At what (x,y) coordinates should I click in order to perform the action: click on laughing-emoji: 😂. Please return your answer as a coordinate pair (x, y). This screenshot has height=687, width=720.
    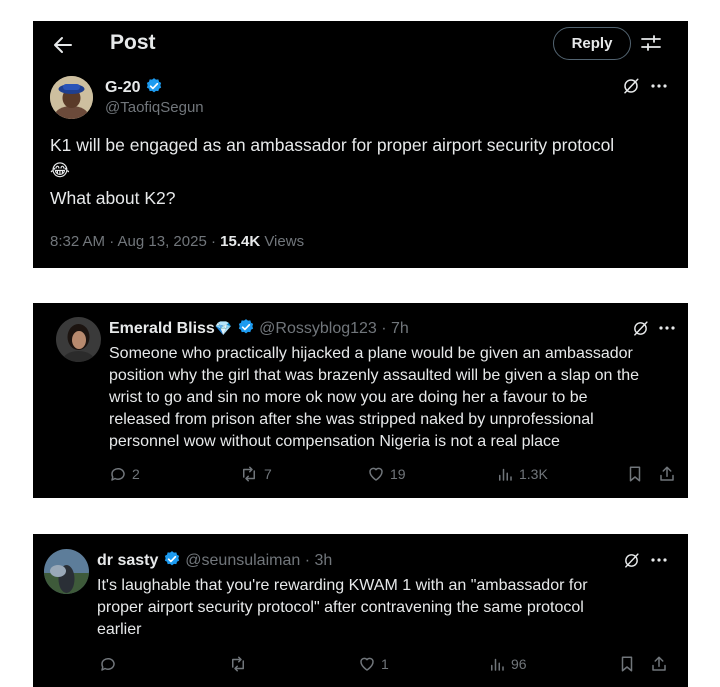
    Looking at the image, I should click on (60, 170).